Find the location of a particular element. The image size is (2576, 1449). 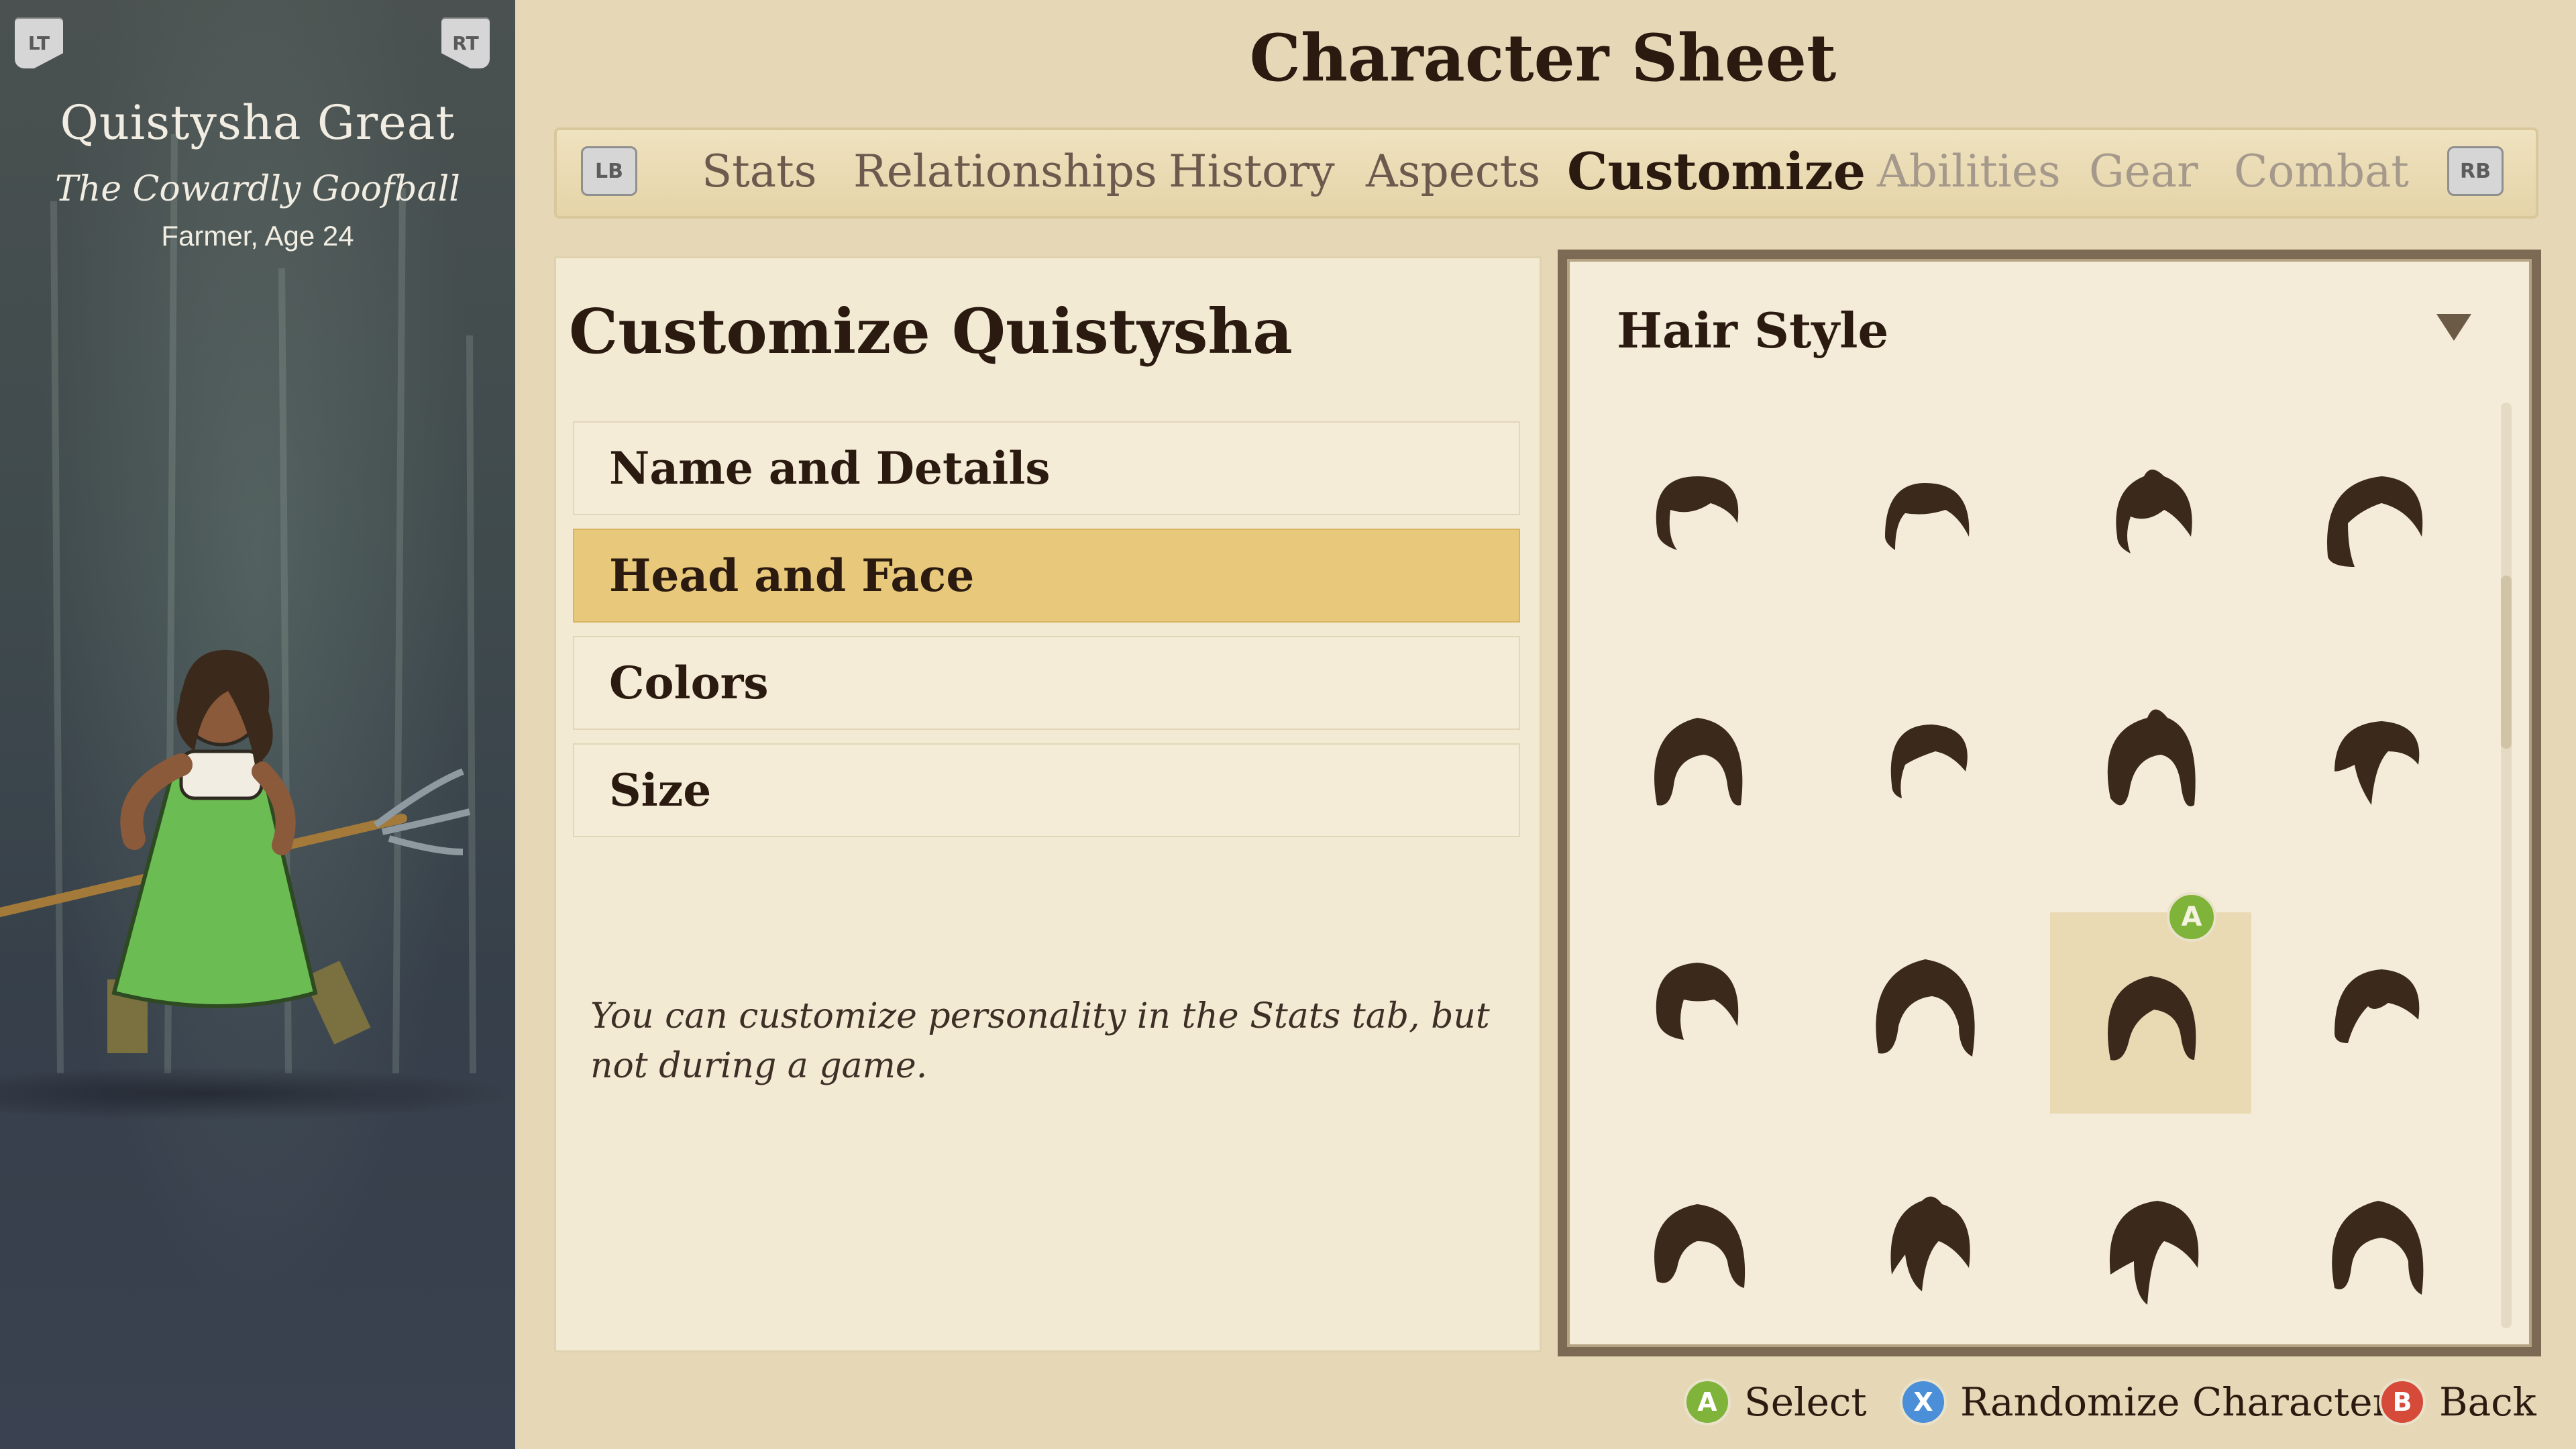

menu-item-head-and-face: Head and Face is located at coordinates (1046, 576).